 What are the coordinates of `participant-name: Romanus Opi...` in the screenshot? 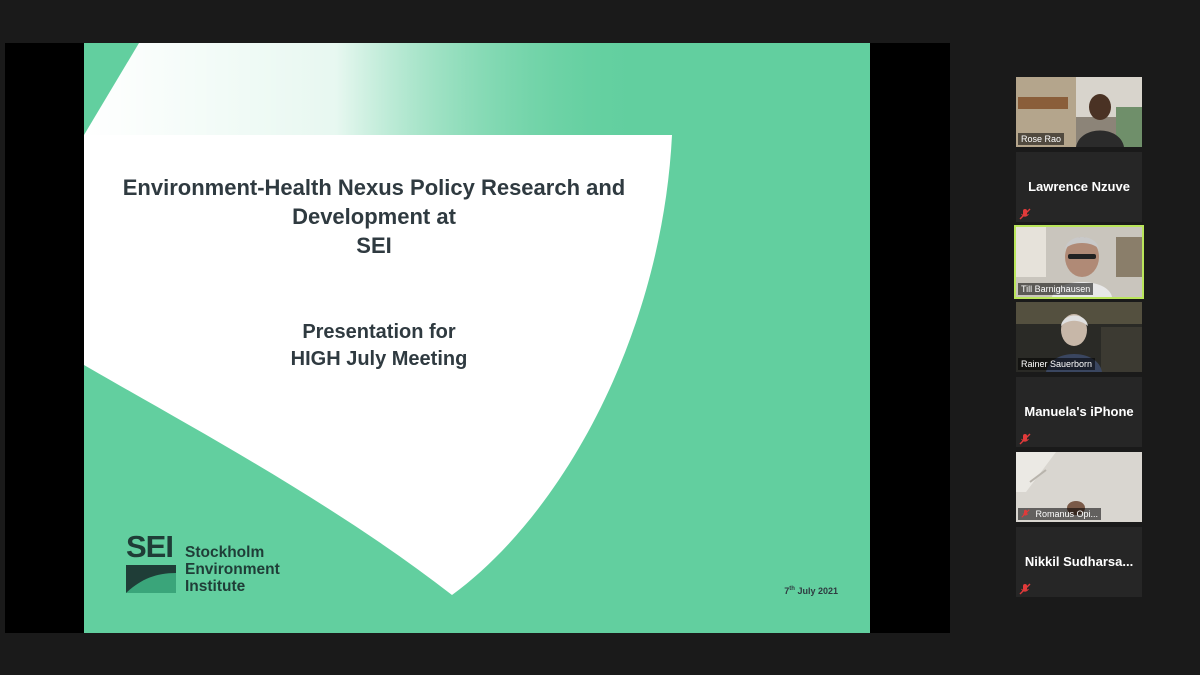 It's located at (1060, 514).